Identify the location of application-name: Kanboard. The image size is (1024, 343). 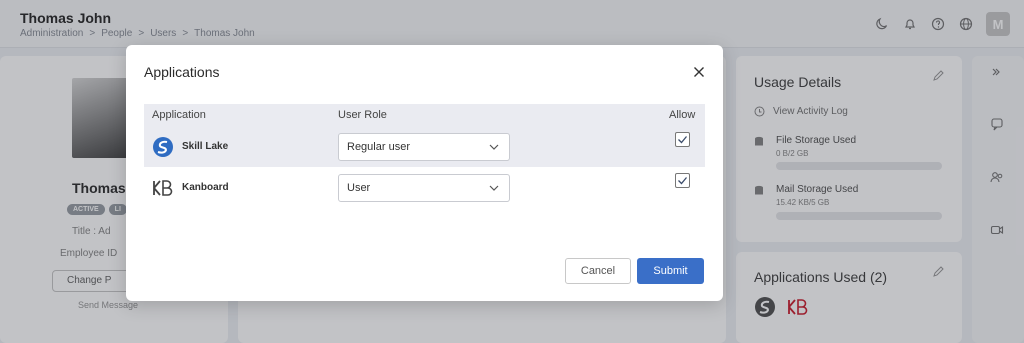
(205, 187).